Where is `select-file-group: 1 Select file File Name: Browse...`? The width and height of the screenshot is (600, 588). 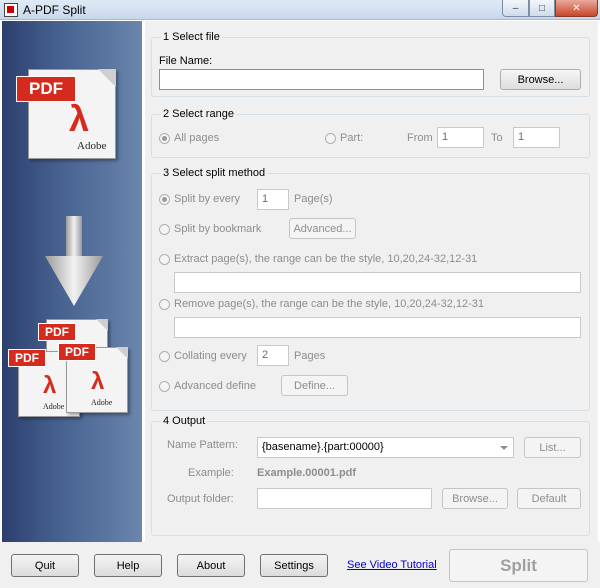 select-file-group: 1 Select file File Name: Browse... is located at coordinates (370, 64).